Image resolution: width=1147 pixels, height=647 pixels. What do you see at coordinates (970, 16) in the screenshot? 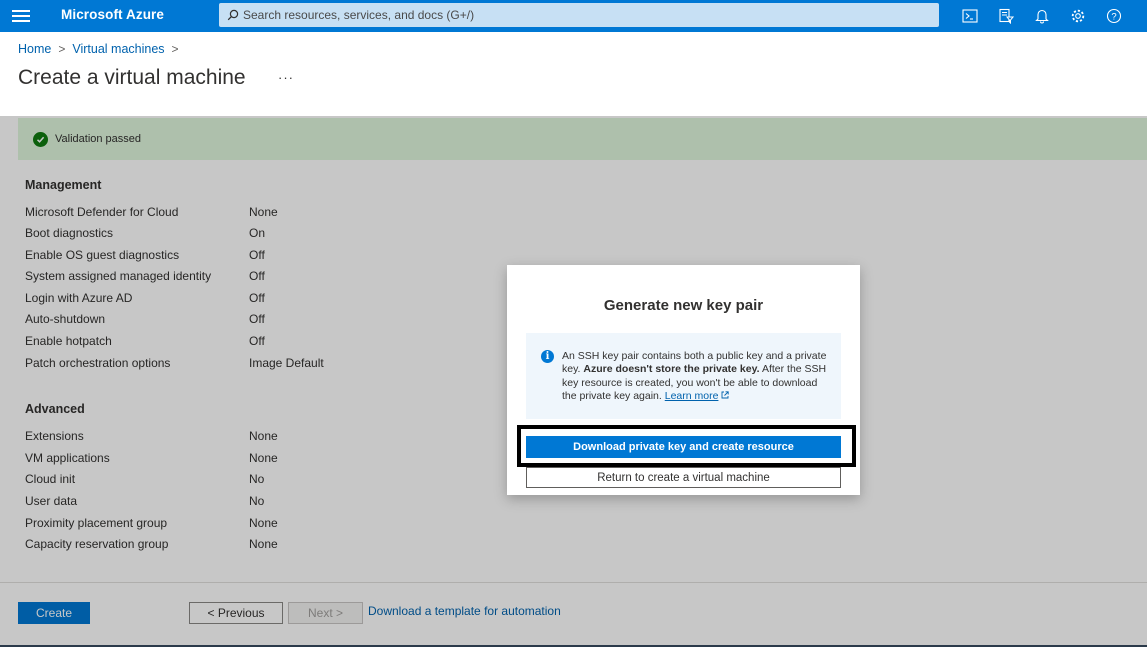
I see `cloud-shell-icon` at bounding box center [970, 16].